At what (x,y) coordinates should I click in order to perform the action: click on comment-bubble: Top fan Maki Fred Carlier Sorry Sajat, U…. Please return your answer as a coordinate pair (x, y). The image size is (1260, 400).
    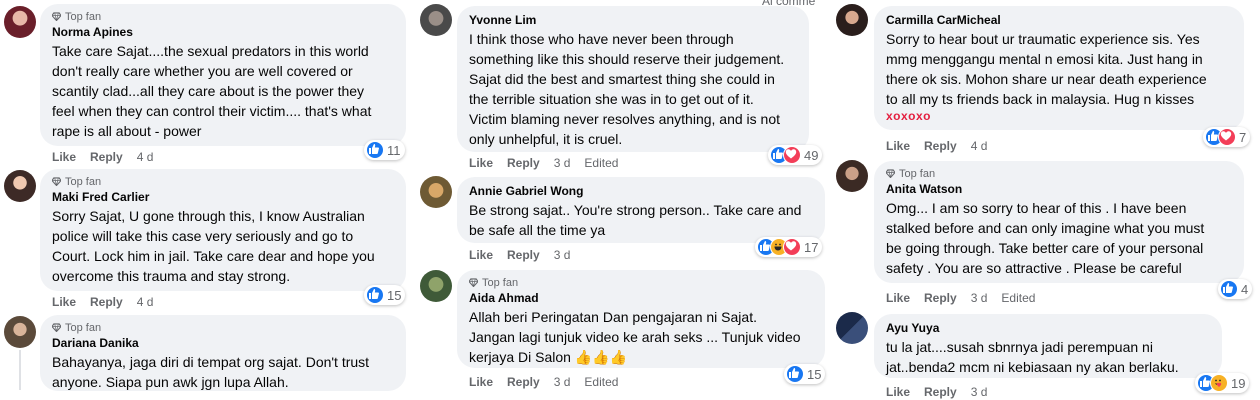
    Looking at the image, I should click on (223, 230).